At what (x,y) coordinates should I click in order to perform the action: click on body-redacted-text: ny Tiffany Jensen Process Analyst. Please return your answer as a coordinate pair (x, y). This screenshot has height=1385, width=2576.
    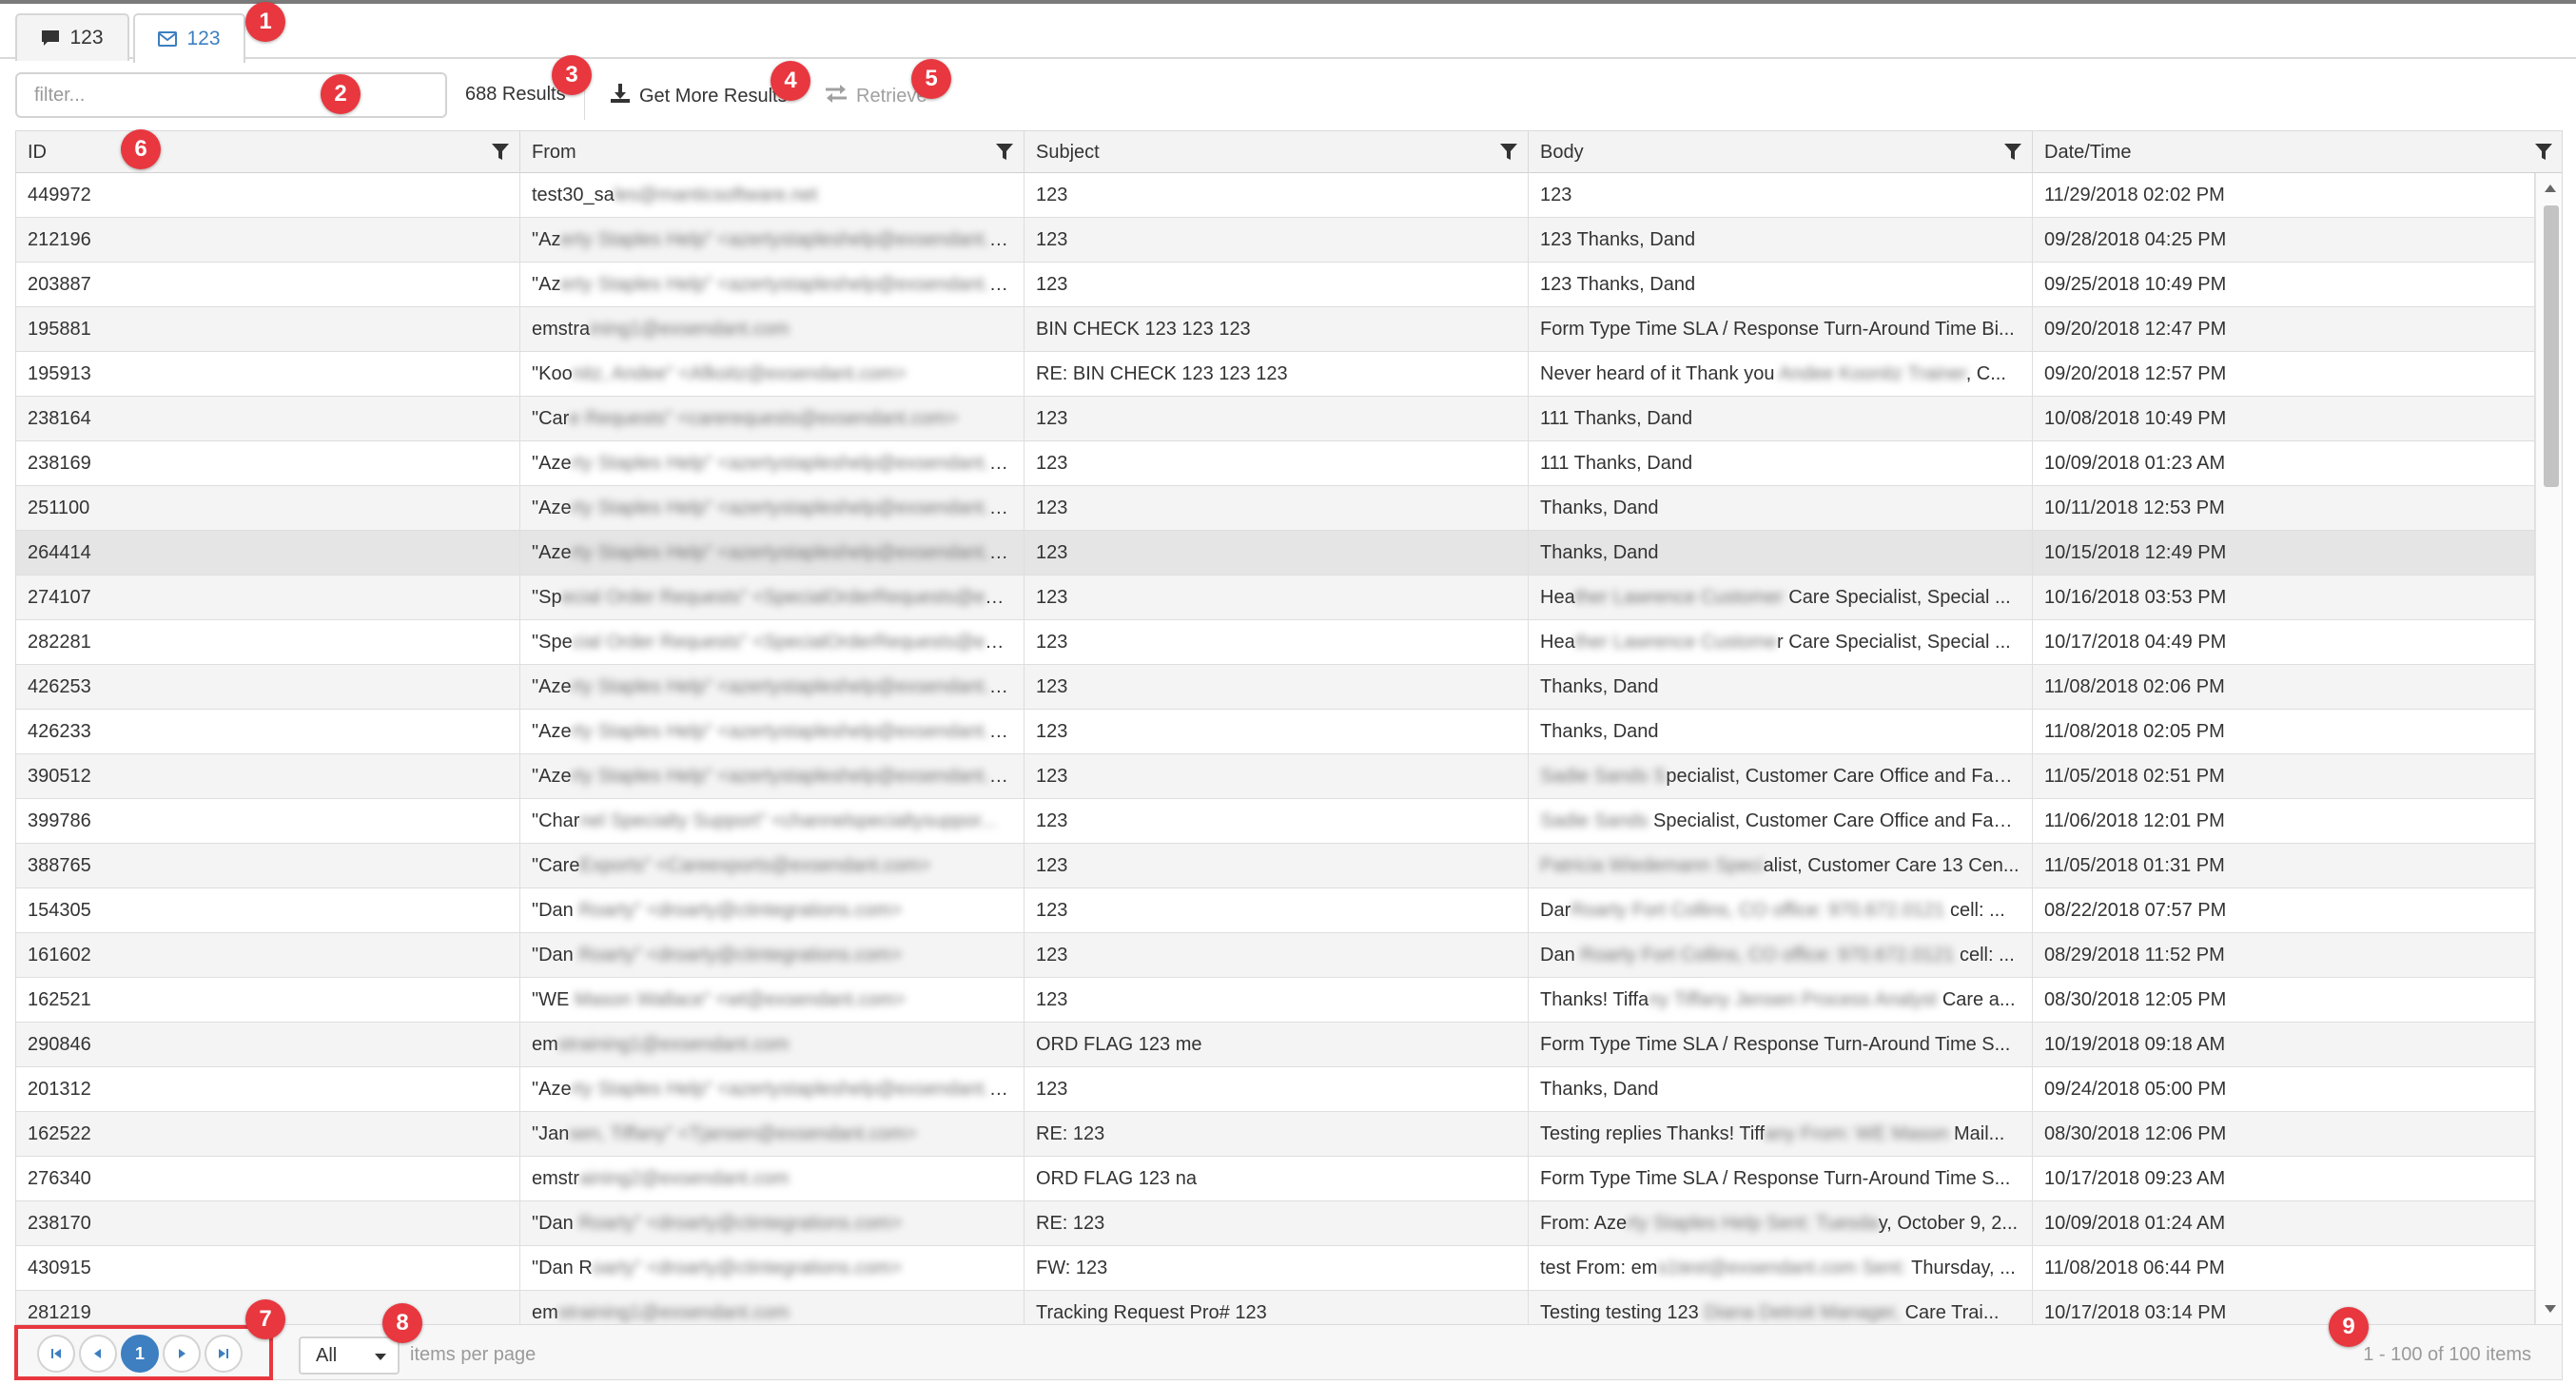
    Looking at the image, I should click on (1794, 999).